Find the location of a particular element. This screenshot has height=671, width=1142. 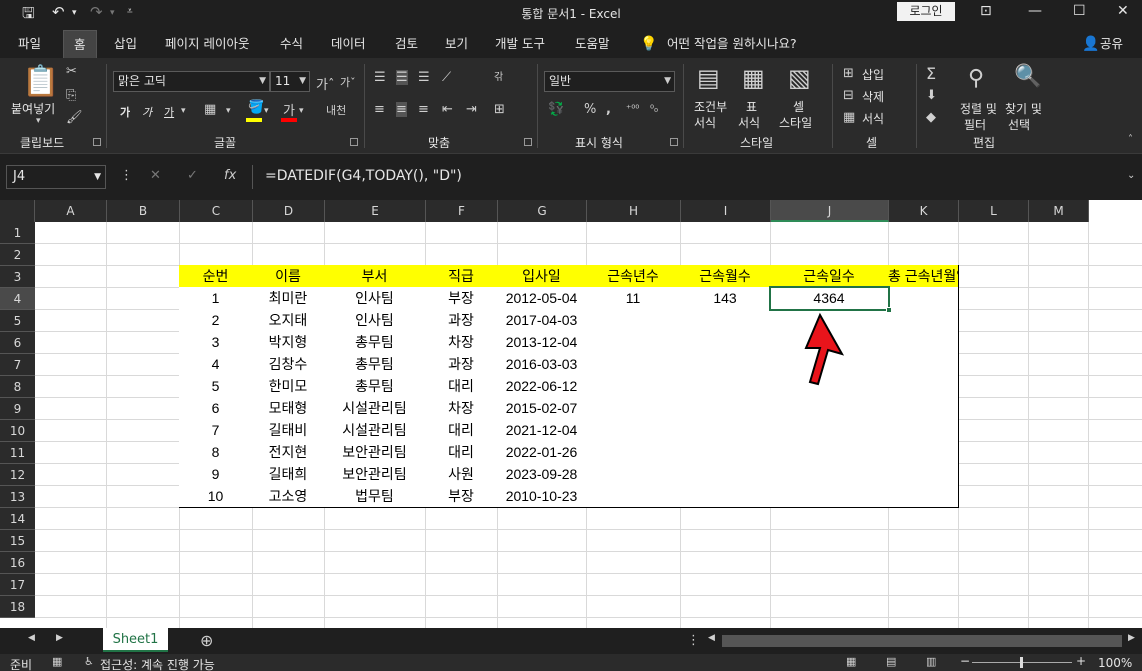

delete-cells-button: 삭제 is located at coordinates (873, 96).